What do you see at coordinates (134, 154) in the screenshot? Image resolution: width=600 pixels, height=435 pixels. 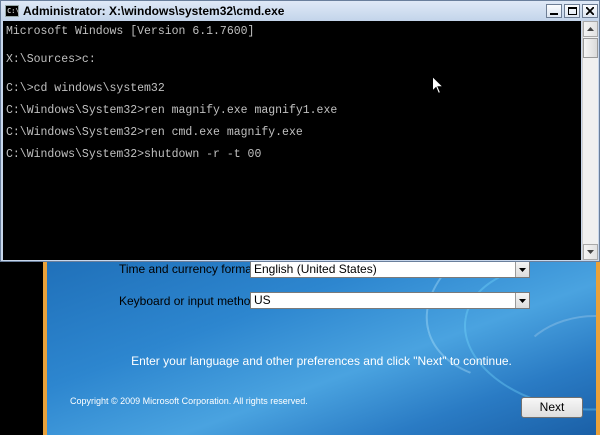 I see `console-line: C:\Windows\System32>shutdown -r -t 00` at bounding box center [134, 154].